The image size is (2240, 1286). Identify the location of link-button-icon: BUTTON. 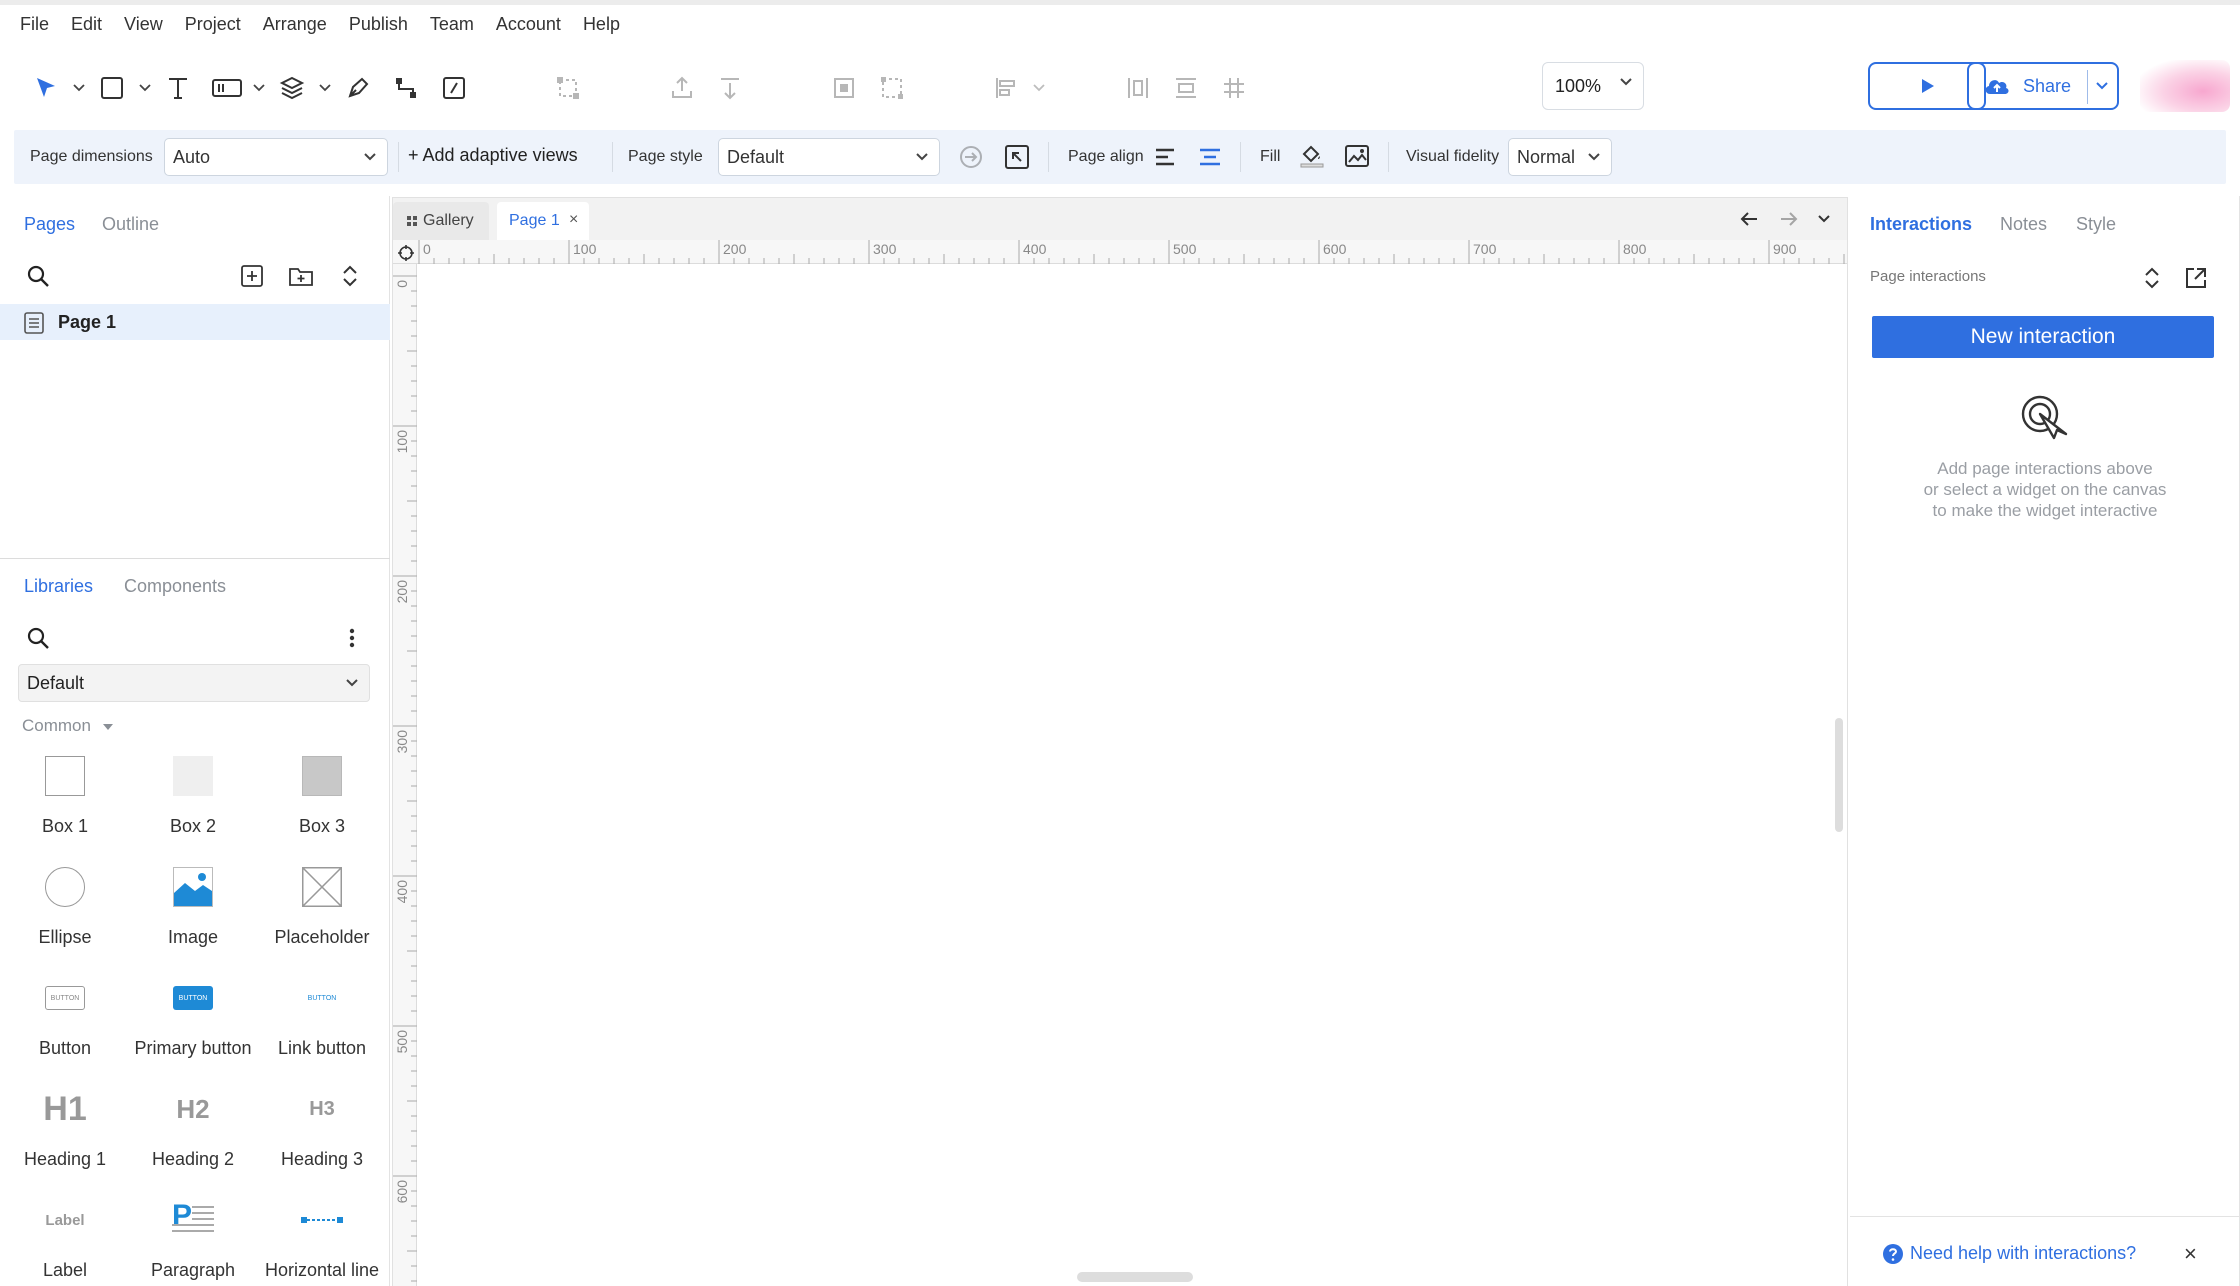
(322, 998).